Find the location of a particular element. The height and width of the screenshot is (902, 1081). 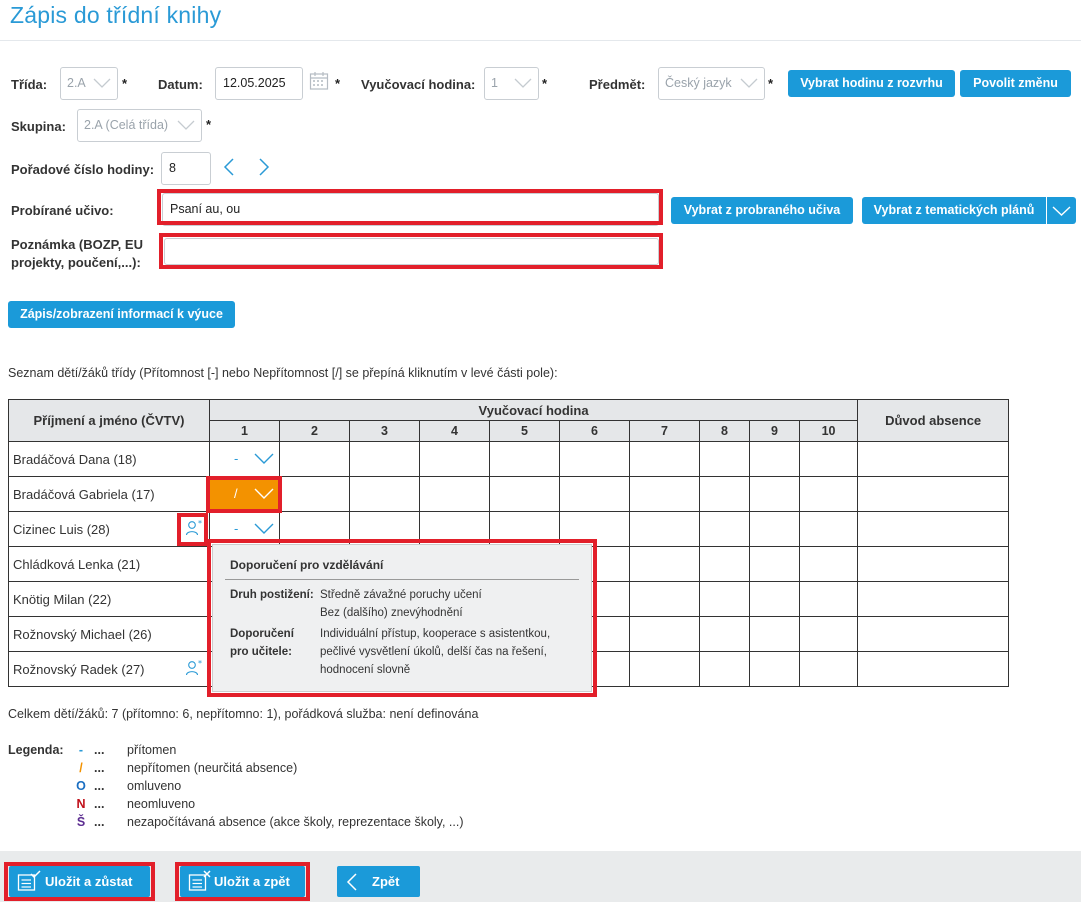

col-header-name: Příjmení a jméno (ČVTV) is located at coordinates (109, 420).